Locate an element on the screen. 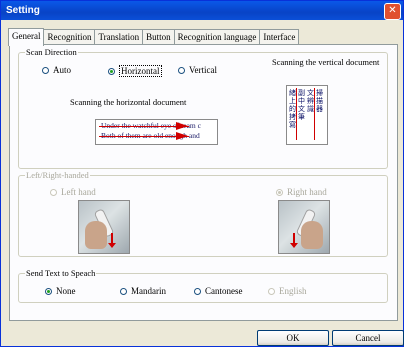  left-hand-radio: Left hand is located at coordinates (73, 192).